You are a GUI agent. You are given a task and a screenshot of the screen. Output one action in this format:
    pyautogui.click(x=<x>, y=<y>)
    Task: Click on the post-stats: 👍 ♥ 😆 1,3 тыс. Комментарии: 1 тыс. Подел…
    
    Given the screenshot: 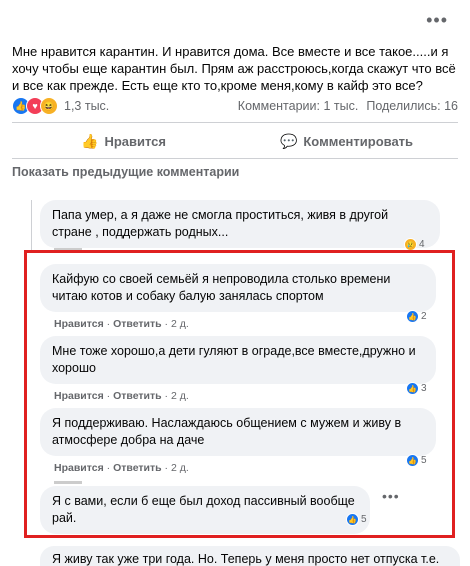 What is the action you would take?
    pyautogui.click(x=235, y=106)
    